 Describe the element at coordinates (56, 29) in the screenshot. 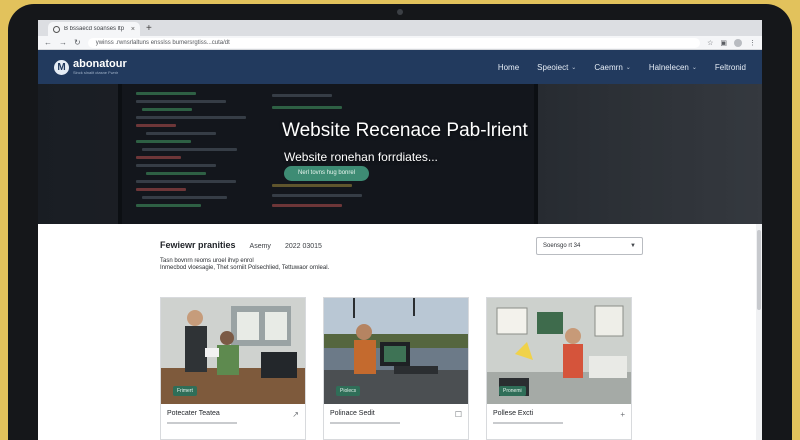

I see `search-favicon-icon` at that location.